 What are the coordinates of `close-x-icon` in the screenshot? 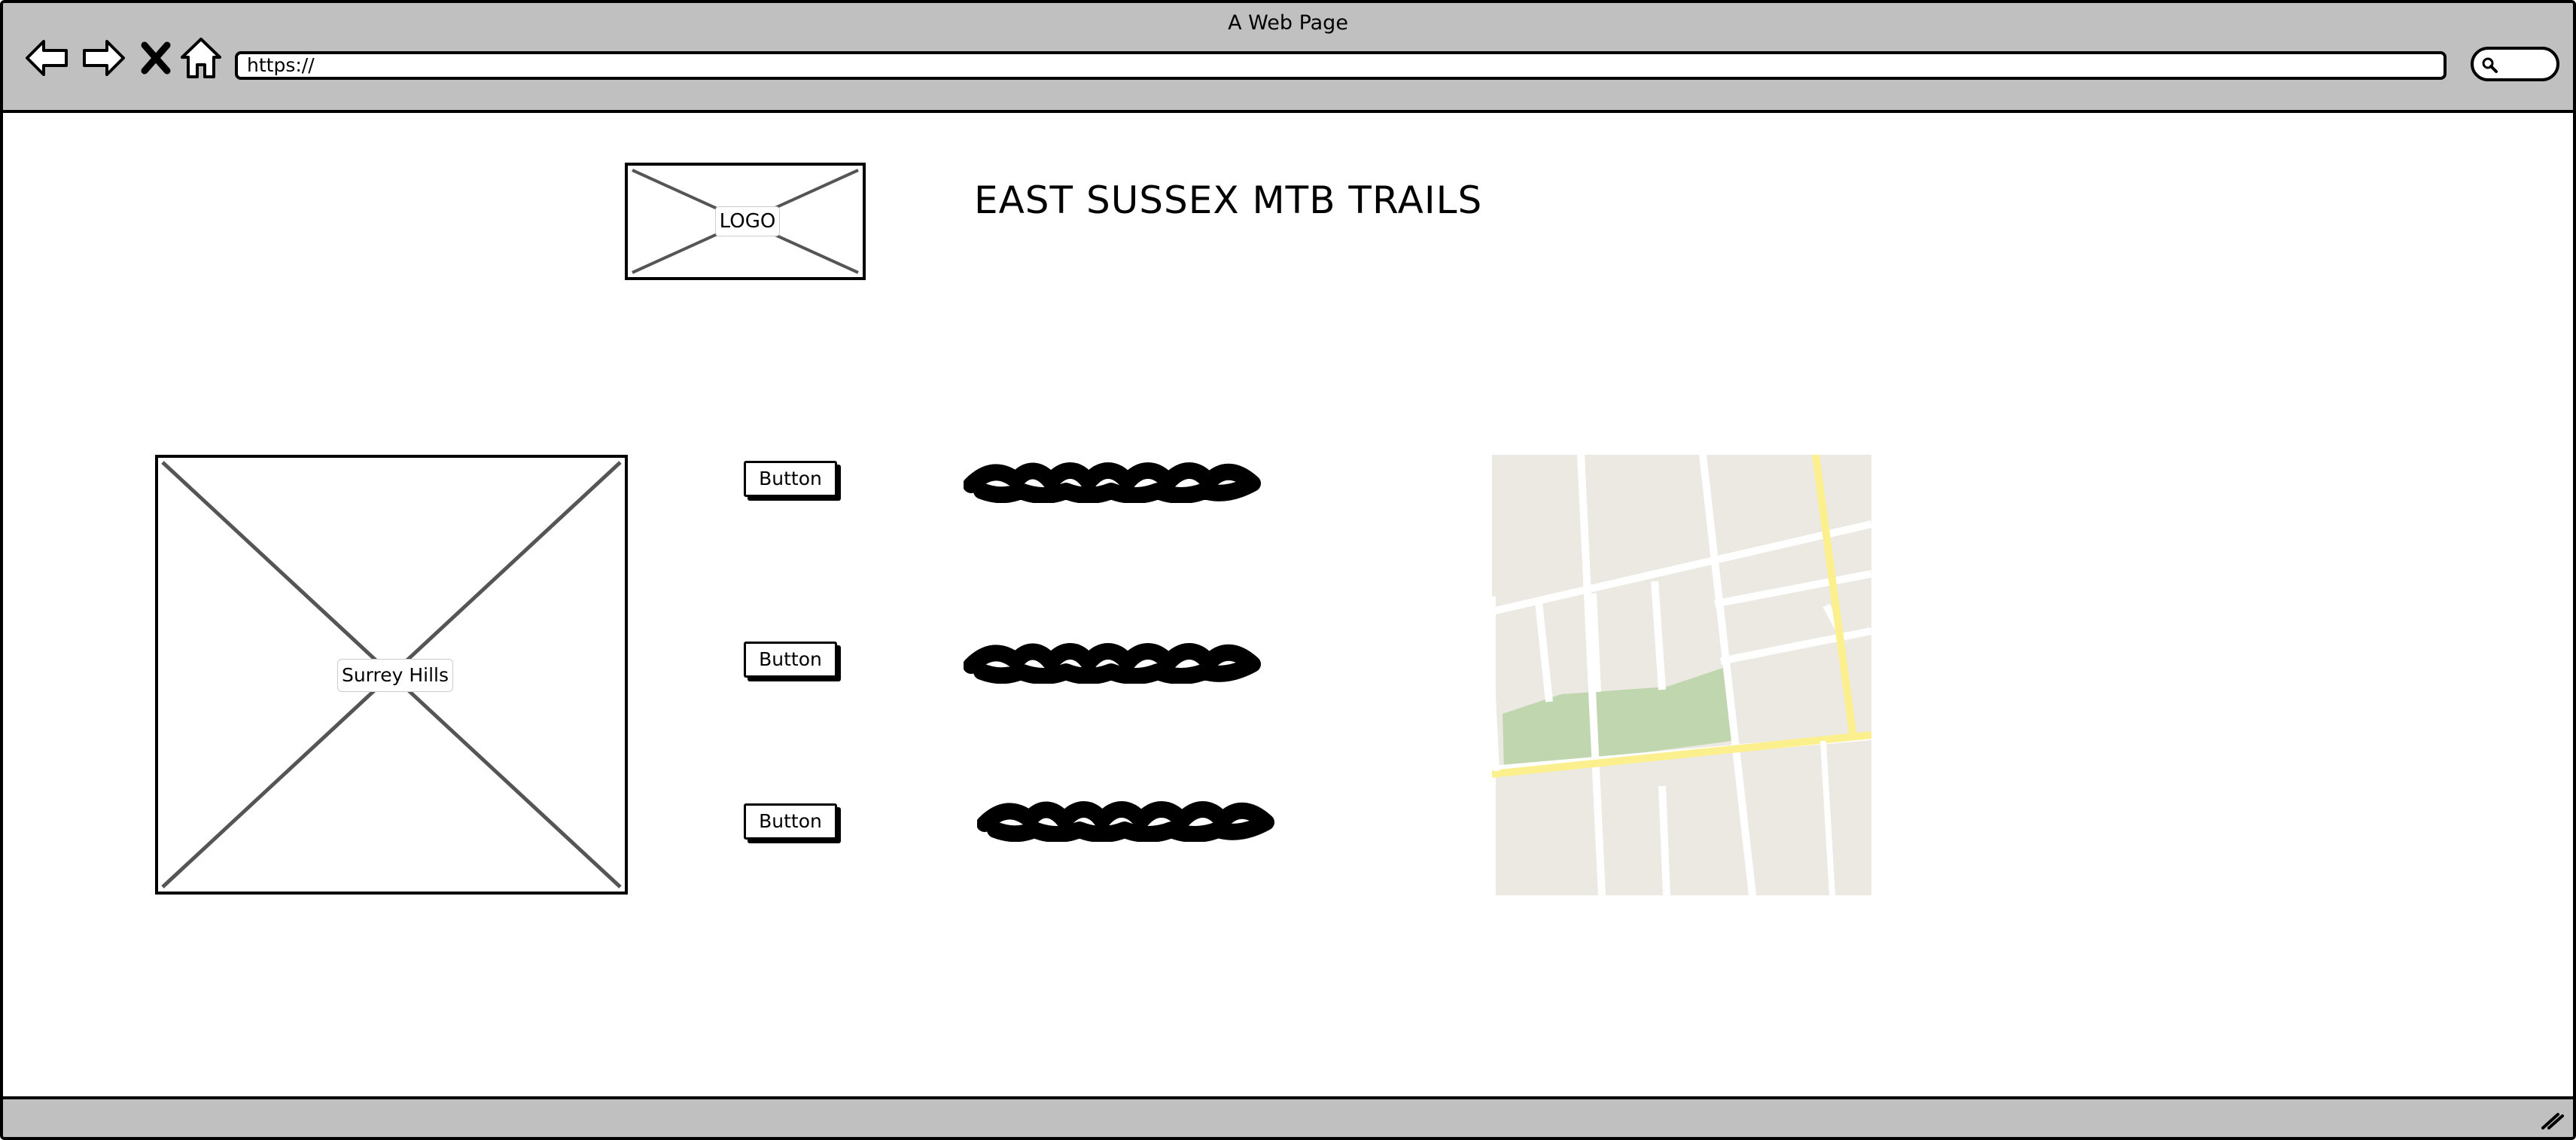 It's located at (156, 58).